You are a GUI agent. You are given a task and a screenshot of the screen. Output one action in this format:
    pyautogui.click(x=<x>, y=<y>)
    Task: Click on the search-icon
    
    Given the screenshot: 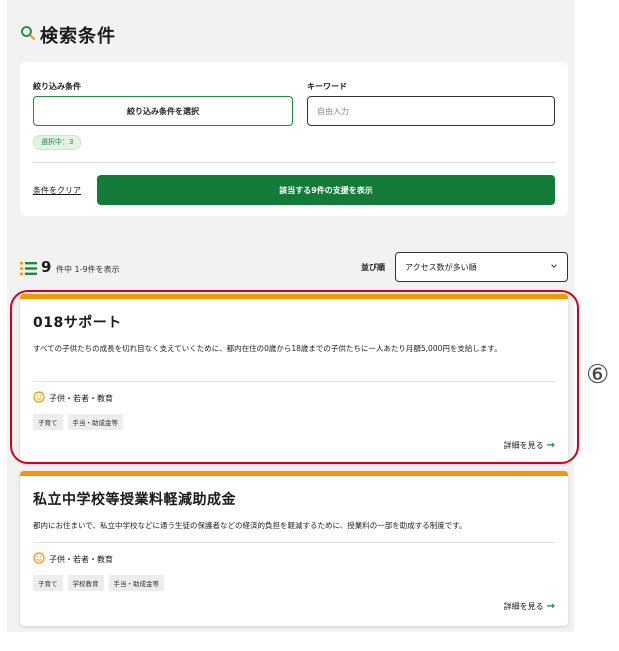 What is the action you would take?
    pyautogui.click(x=28, y=35)
    